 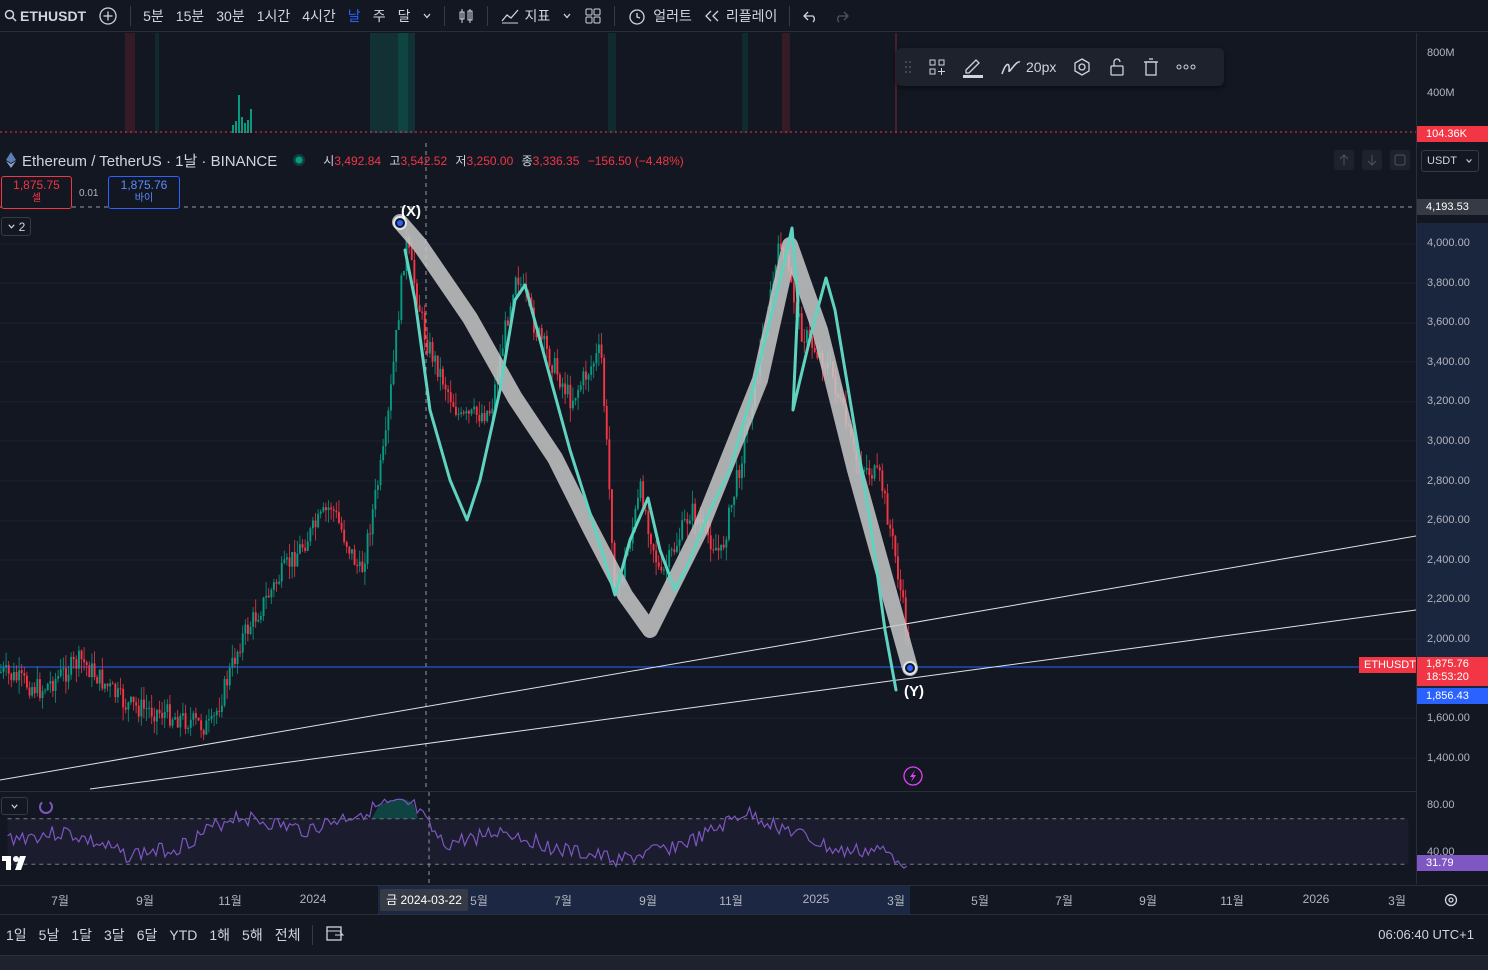 I want to click on settings-button, so click(x=1082, y=67).